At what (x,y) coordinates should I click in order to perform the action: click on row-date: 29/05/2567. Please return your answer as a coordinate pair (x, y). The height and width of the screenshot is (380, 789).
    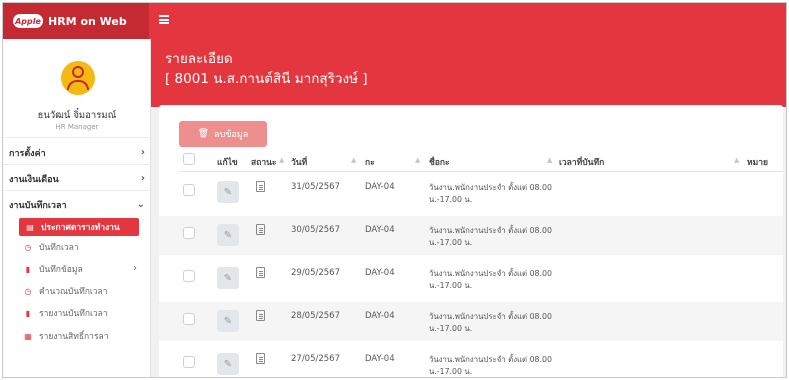
    Looking at the image, I should click on (315, 273).